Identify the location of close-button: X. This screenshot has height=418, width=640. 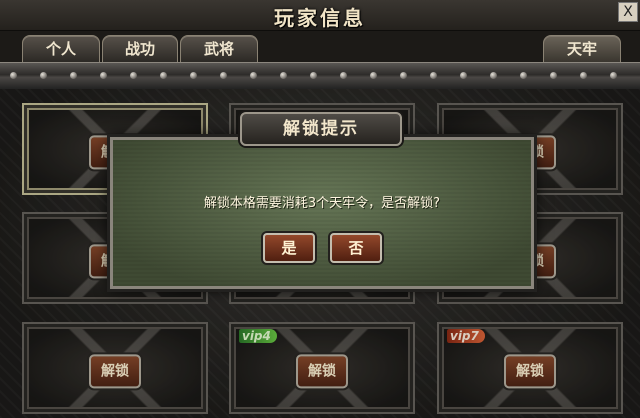
(628, 12).